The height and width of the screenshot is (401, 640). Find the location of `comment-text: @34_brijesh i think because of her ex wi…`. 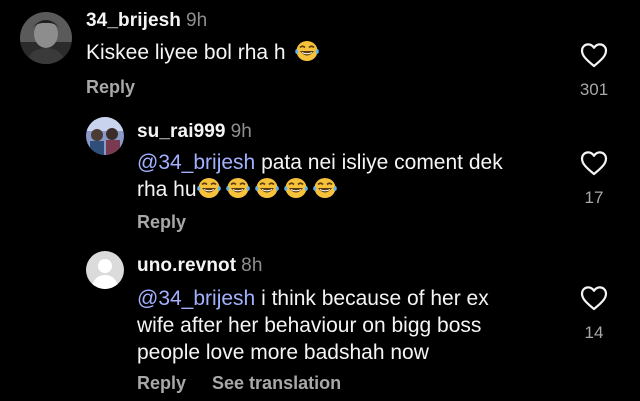

comment-text: @34_brijesh i think because of her ex wi… is located at coordinates (313, 325).